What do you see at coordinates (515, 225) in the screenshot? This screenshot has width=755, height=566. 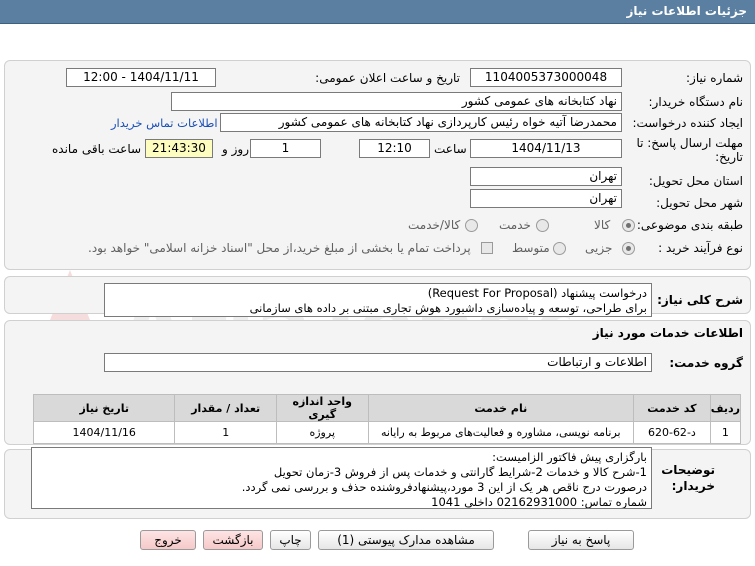 I see `category-option-service: خدمت` at bounding box center [515, 225].